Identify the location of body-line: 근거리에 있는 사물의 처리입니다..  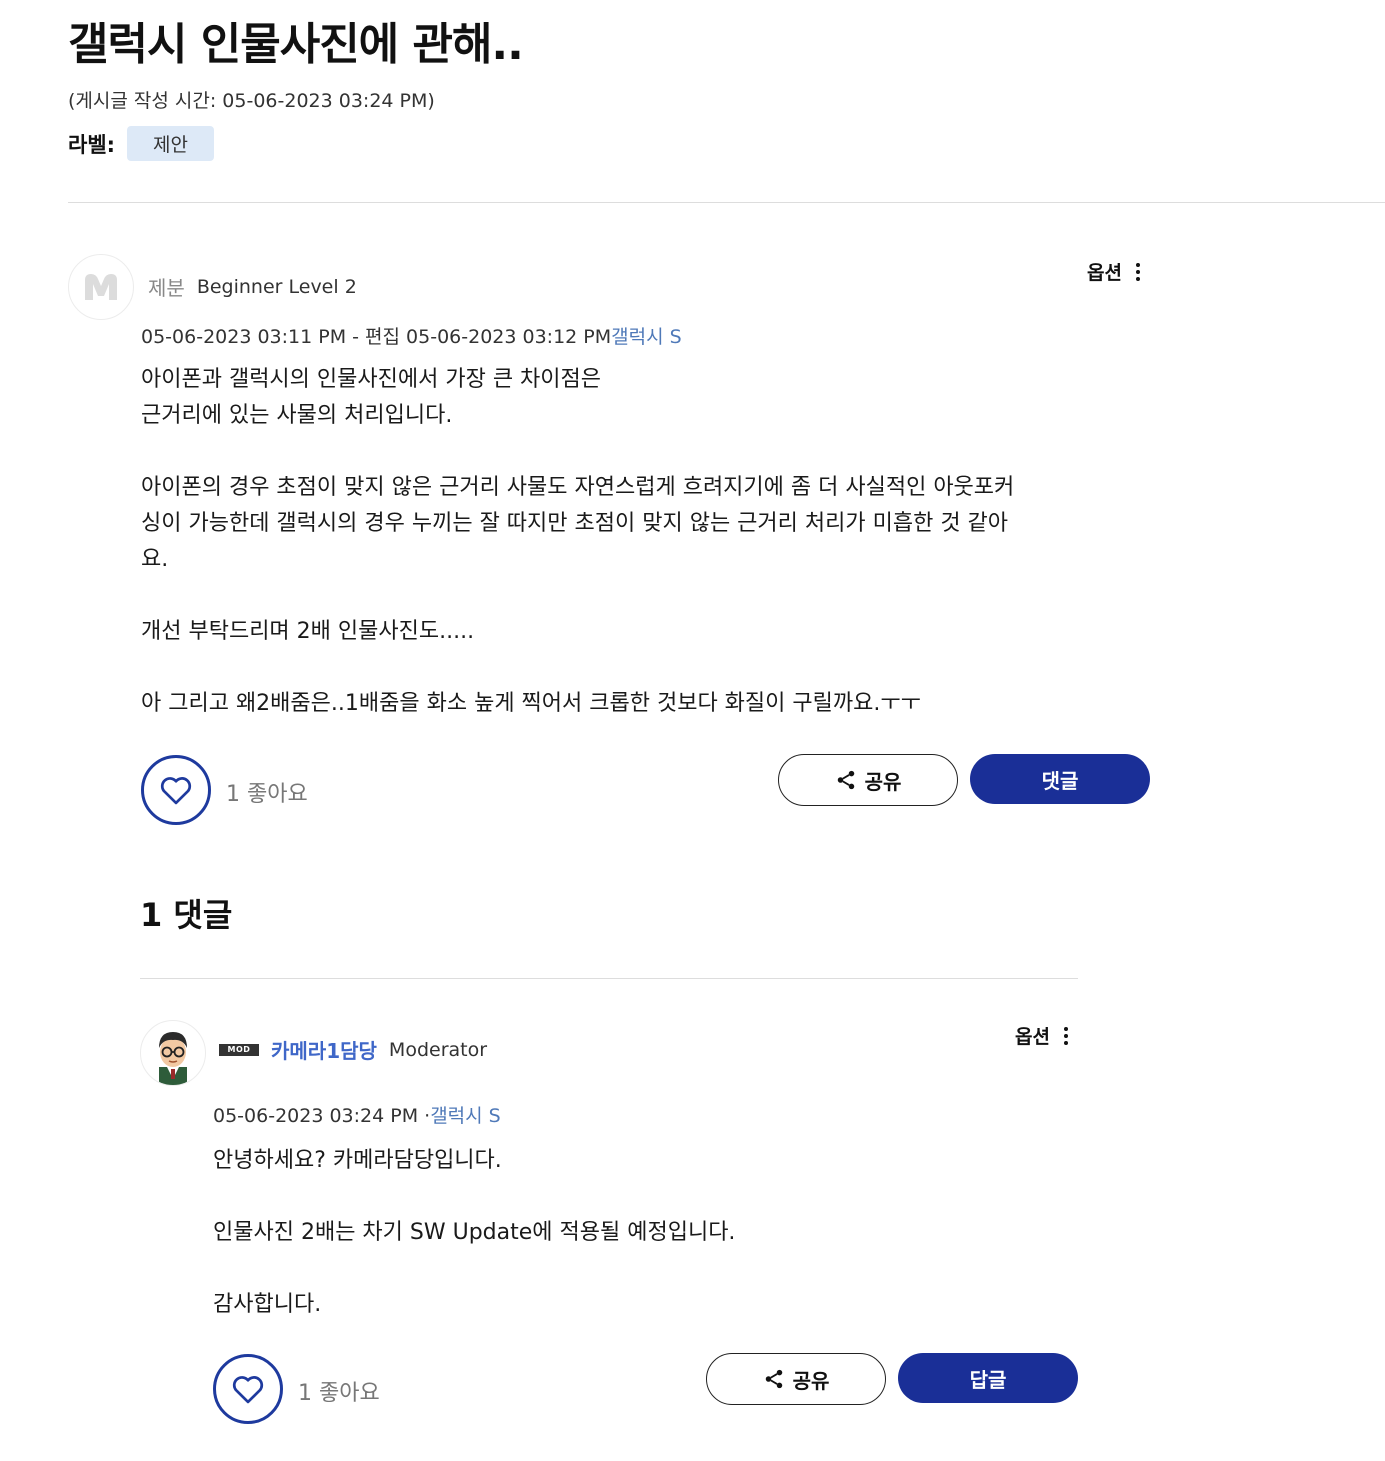
(297, 415).